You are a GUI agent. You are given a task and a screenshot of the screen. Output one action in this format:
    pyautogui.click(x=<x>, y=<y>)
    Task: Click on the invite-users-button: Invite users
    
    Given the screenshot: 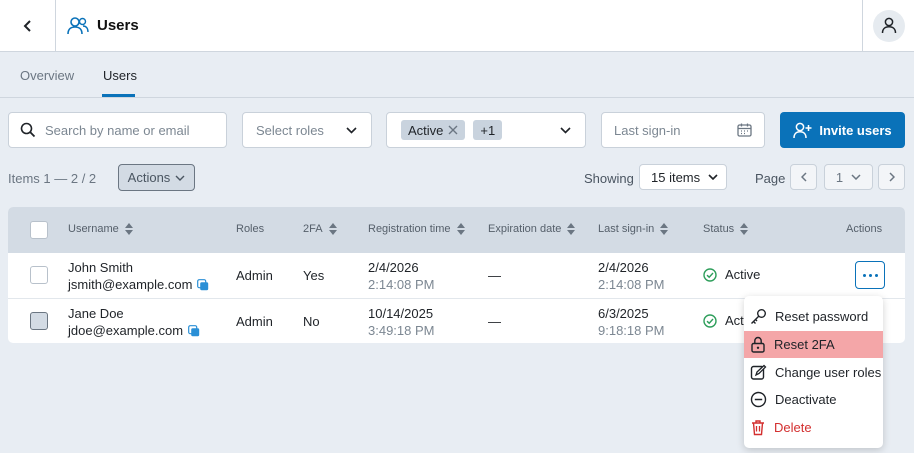 What is the action you would take?
    pyautogui.click(x=842, y=130)
    